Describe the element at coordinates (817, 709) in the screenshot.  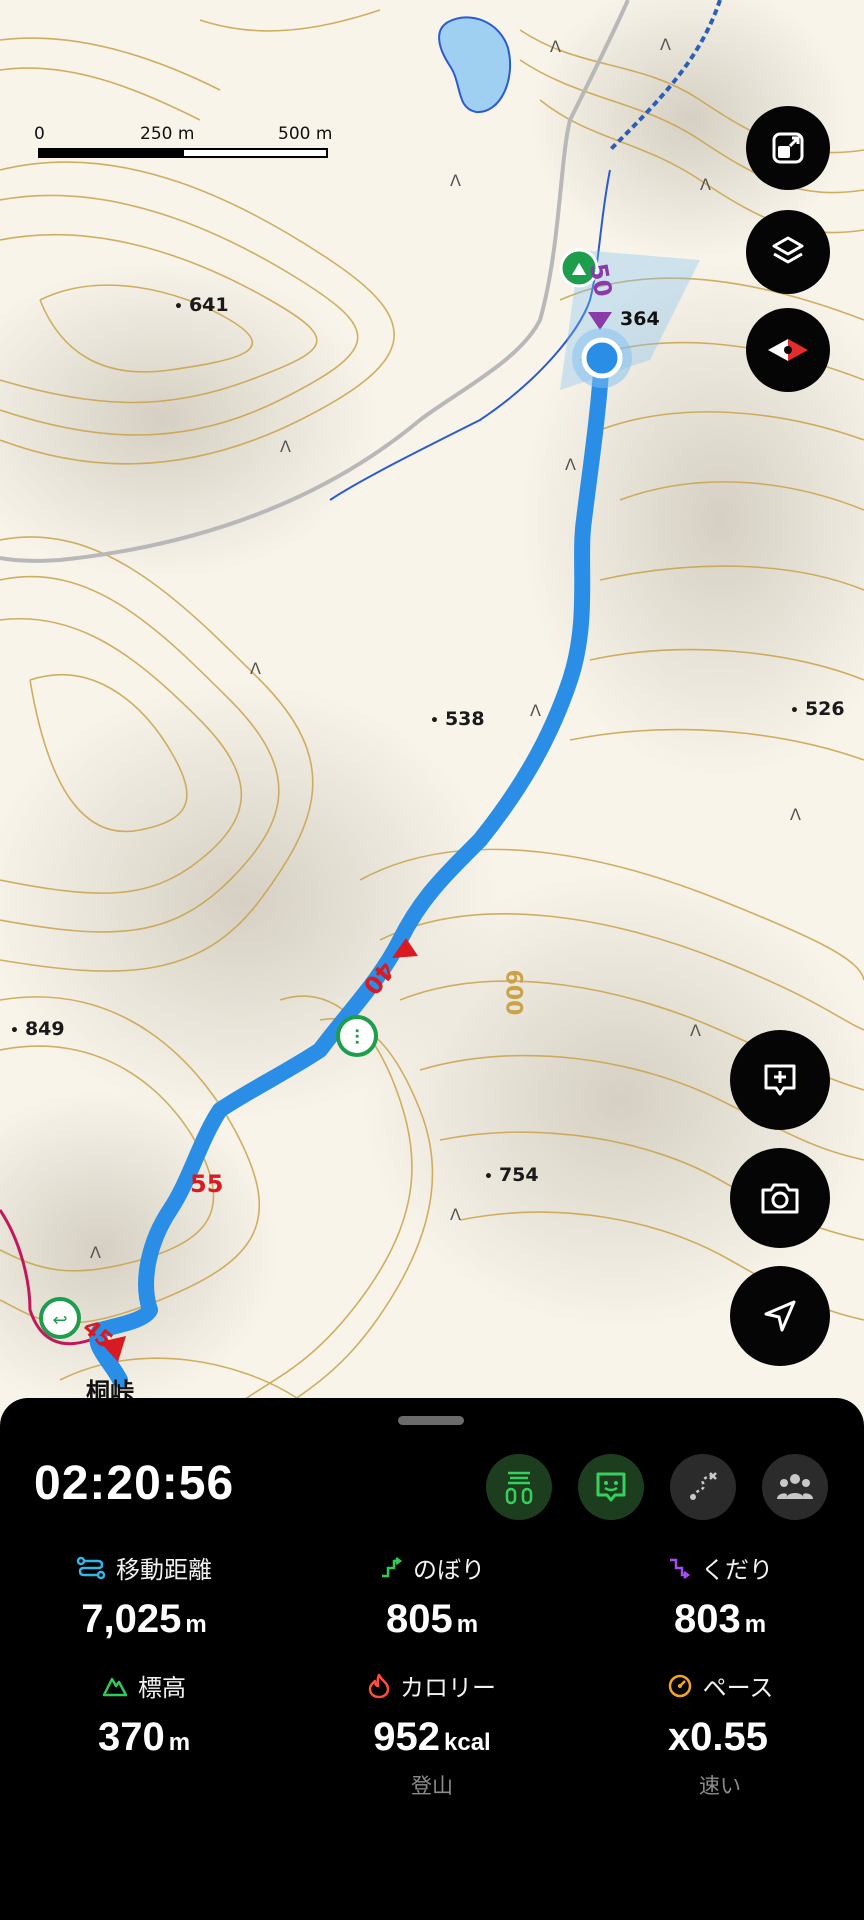
I see `spot-height: 526` at that location.